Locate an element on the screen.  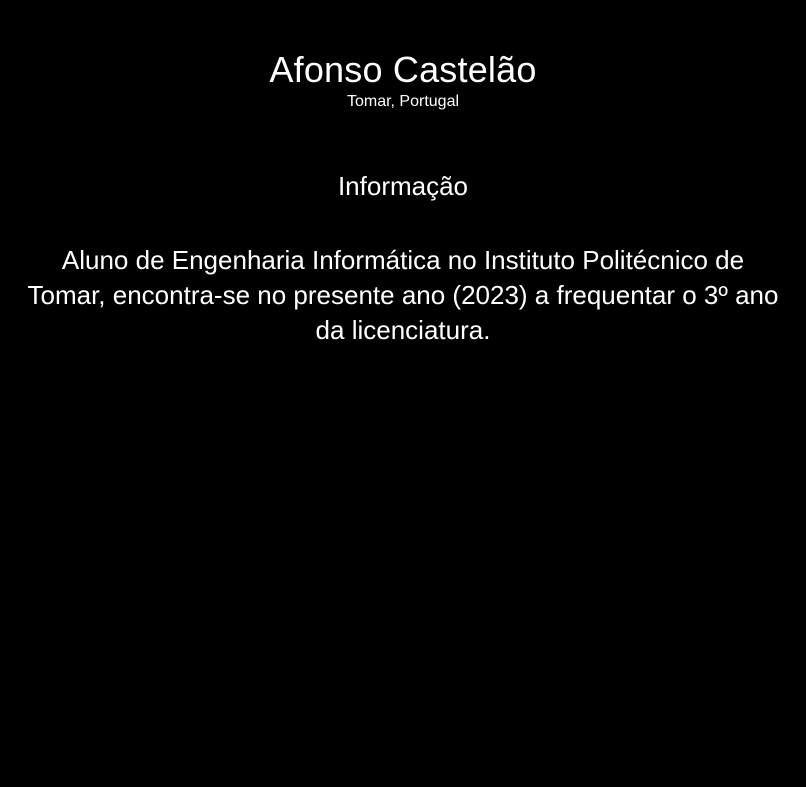
profile-header: Afonso Castelão Tomar, Portugal is located at coordinates (403, 80).